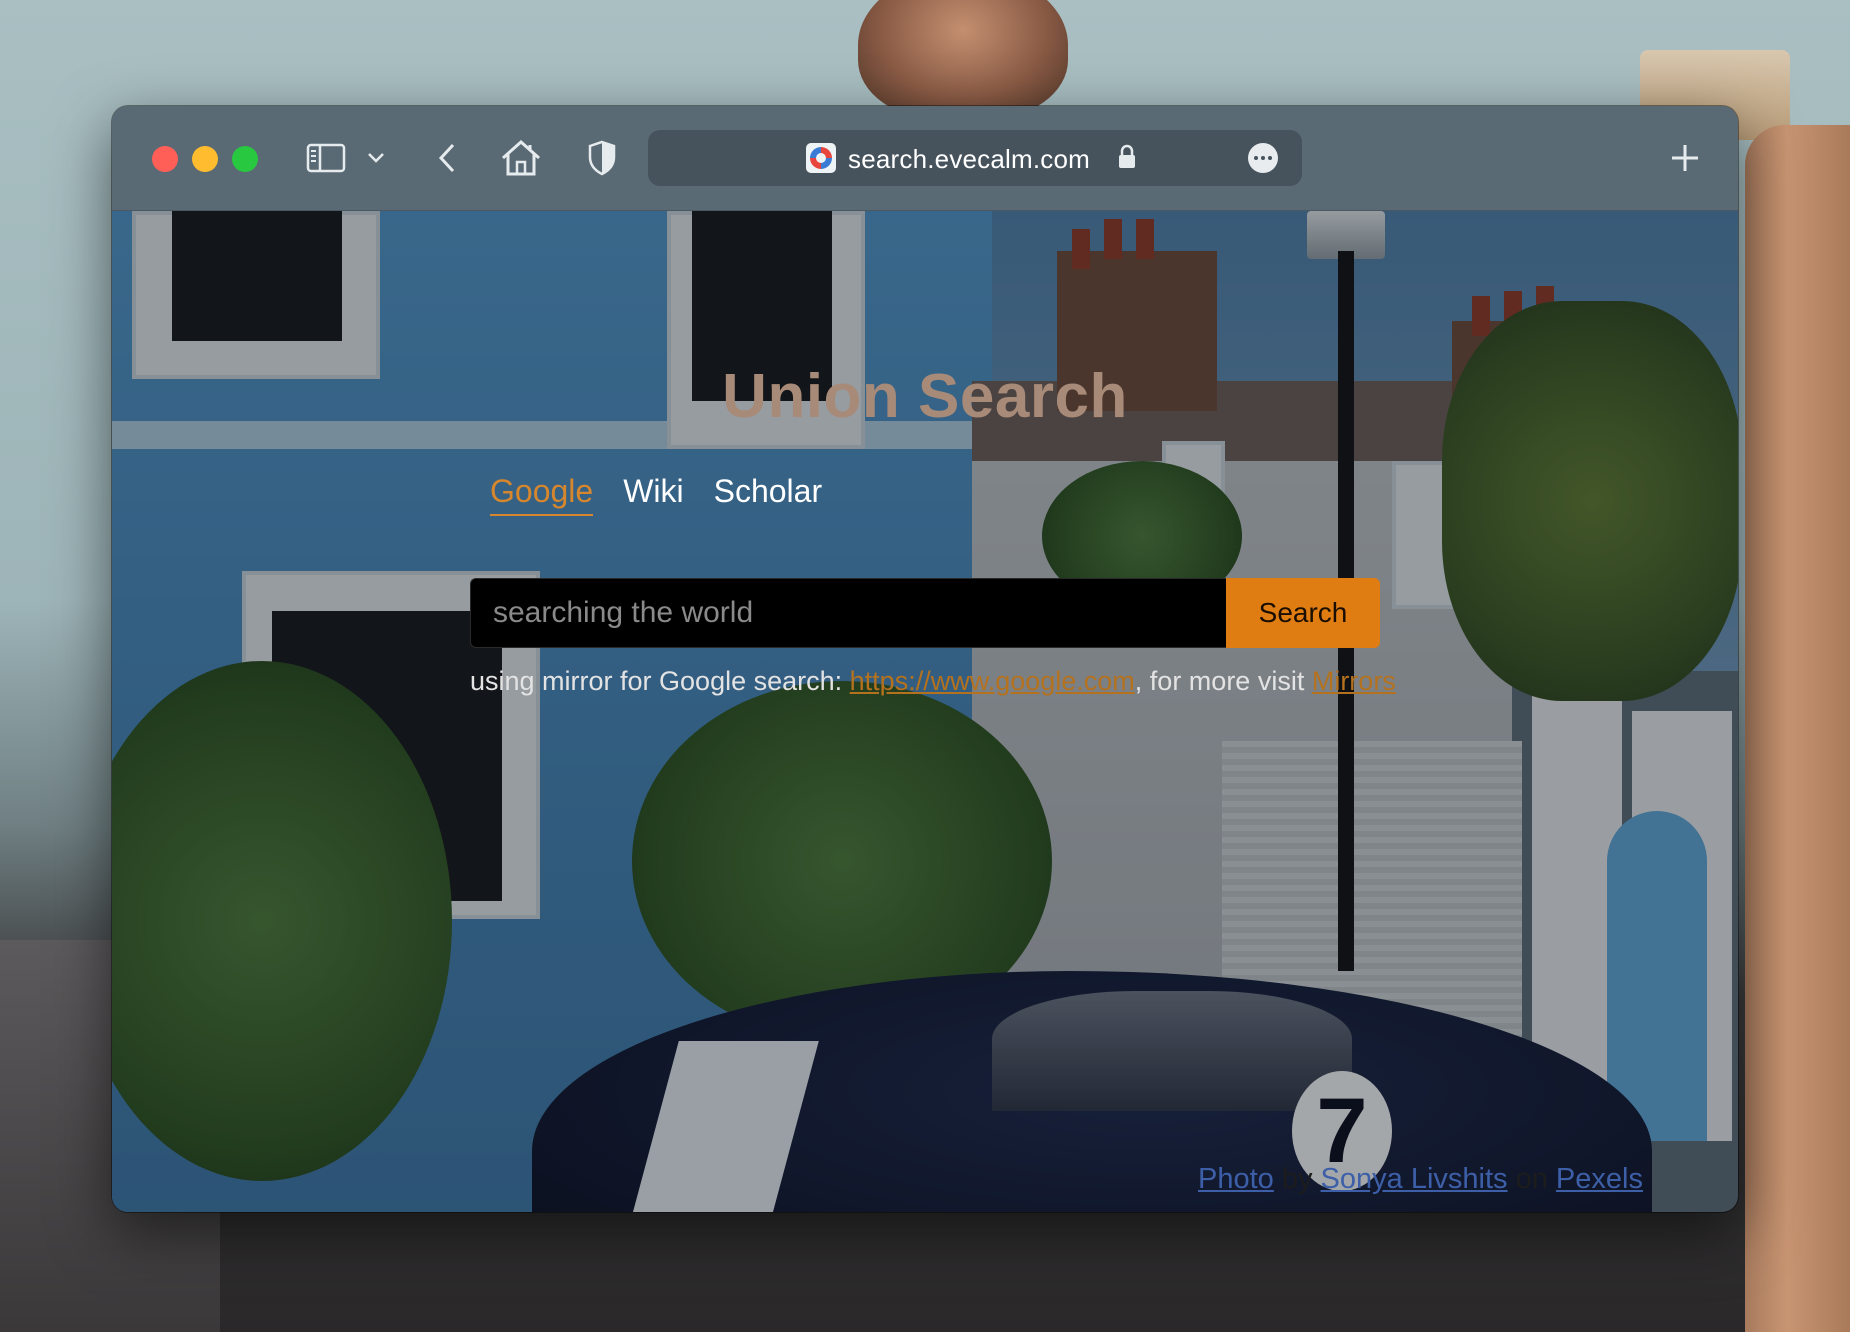  Describe the element at coordinates (1685, 158) in the screenshot. I see `plus-icon` at that location.